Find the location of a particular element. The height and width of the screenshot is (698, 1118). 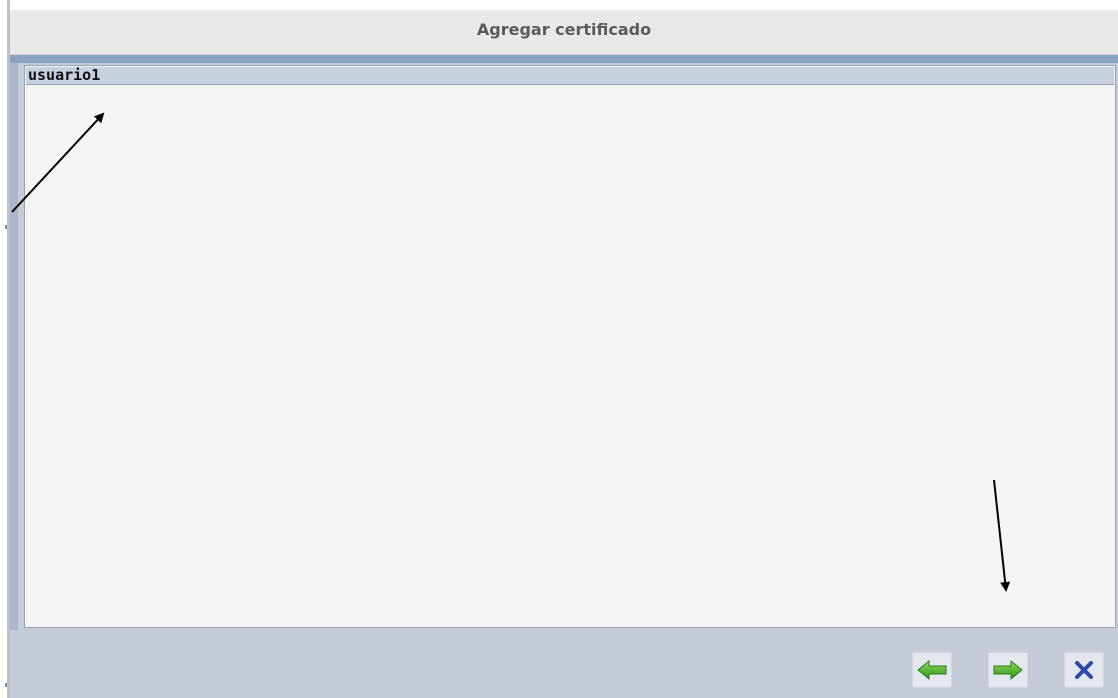

back-button is located at coordinates (932, 670).